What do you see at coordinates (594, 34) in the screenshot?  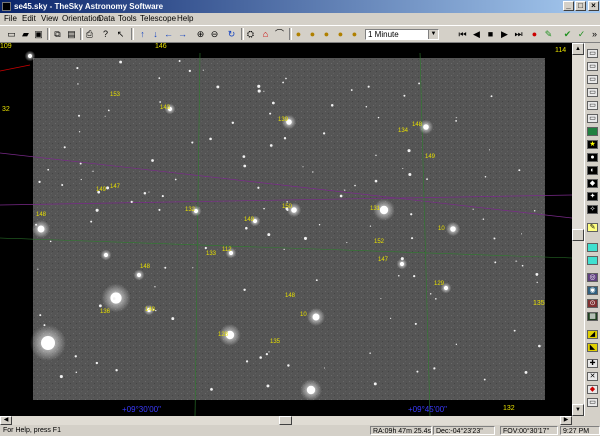 I see `more-icon: »` at bounding box center [594, 34].